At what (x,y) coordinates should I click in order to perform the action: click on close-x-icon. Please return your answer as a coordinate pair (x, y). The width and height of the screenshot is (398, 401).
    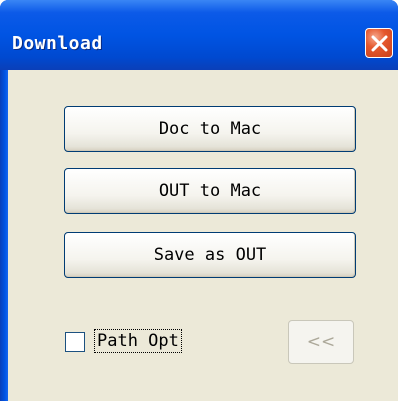
    Looking at the image, I should click on (379, 43).